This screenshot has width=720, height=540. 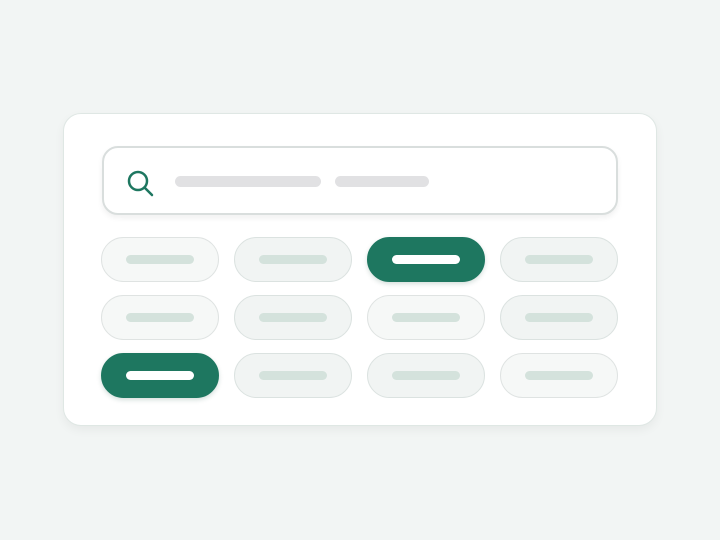 I want to click on search-icon, so click(x=140, y=183).